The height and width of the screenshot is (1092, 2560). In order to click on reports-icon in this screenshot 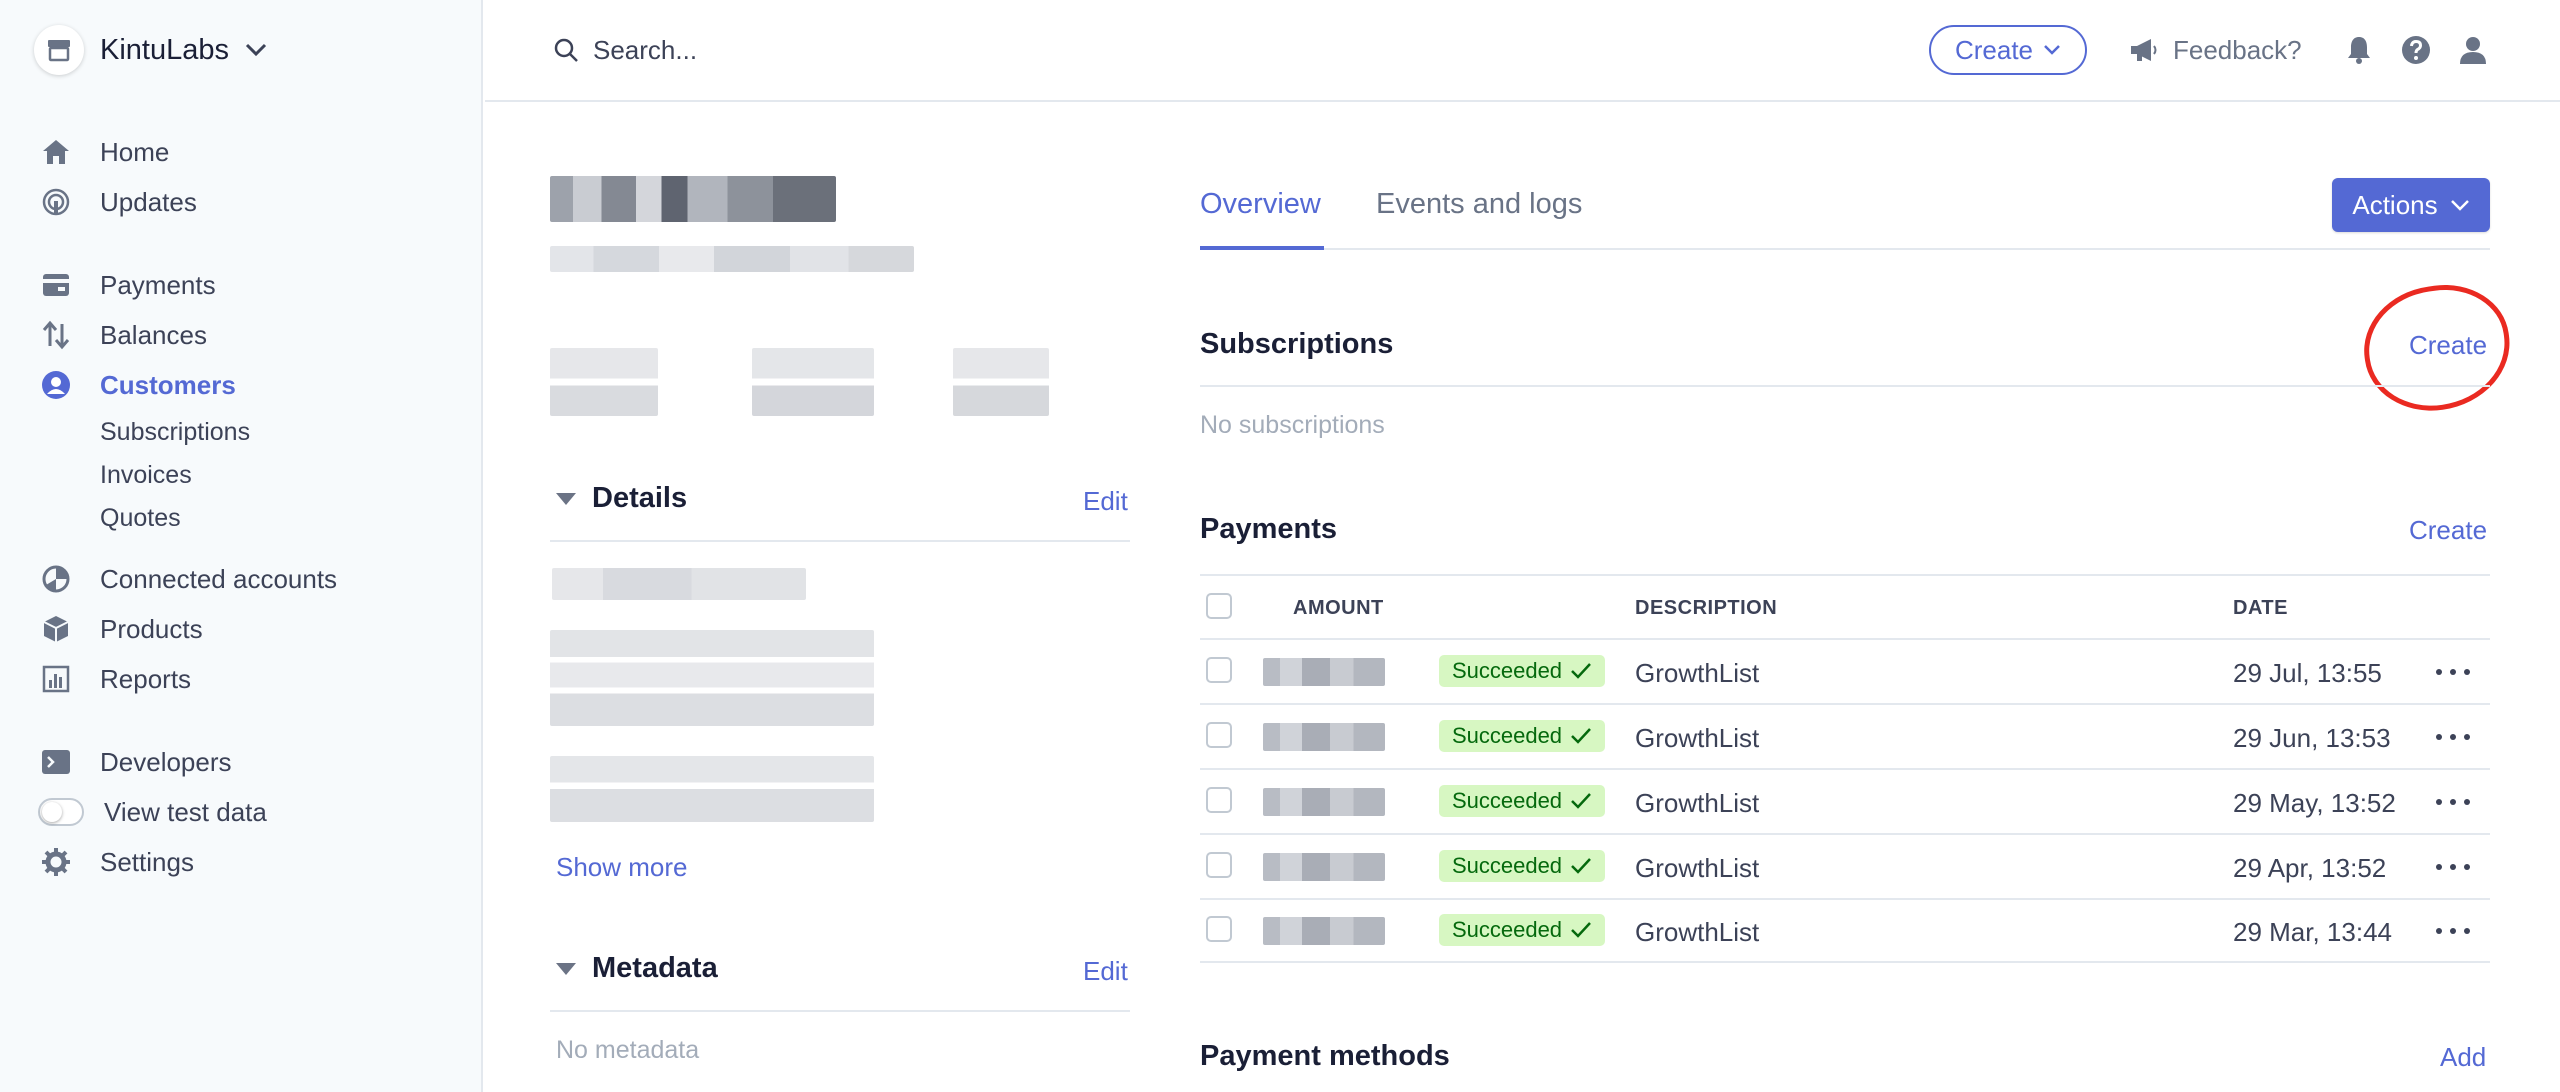, I will do `click(56, 679)`.